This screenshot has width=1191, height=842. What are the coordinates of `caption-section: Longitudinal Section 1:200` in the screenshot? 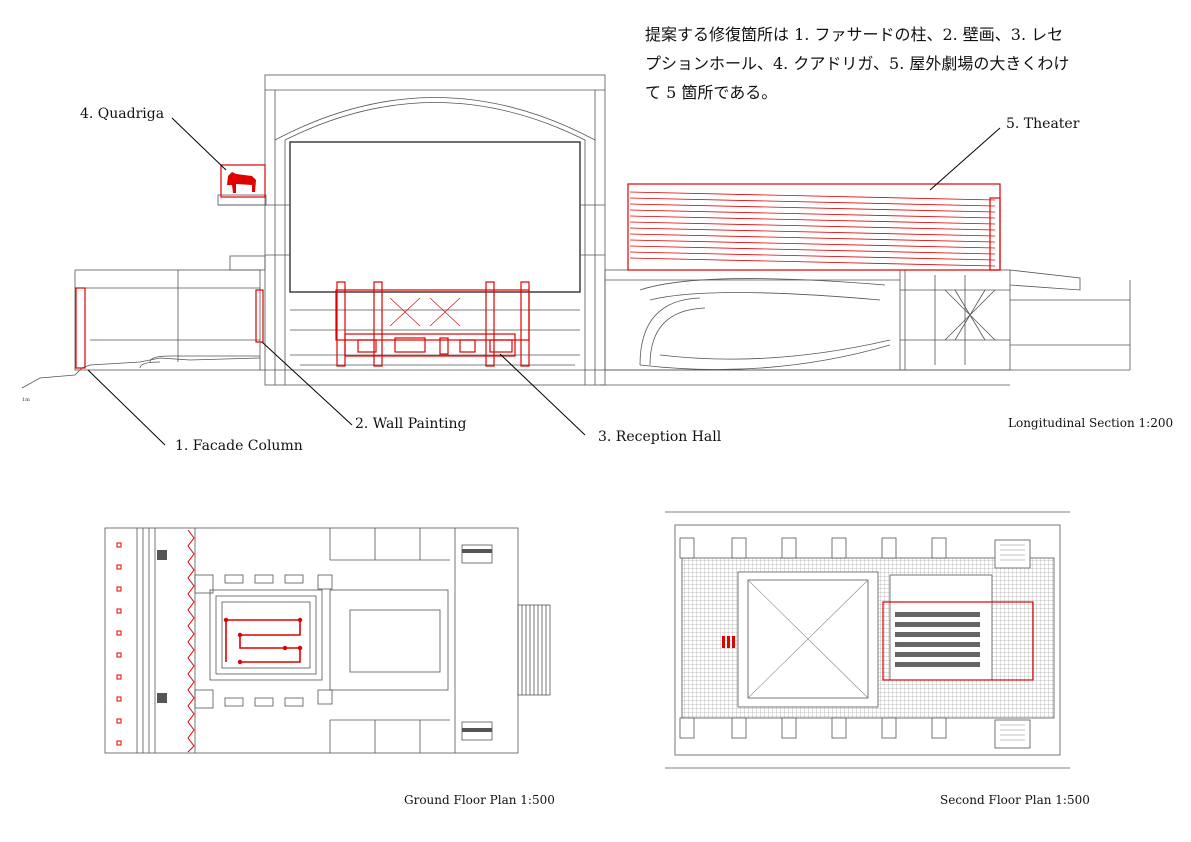 It's located at (1091, 423).